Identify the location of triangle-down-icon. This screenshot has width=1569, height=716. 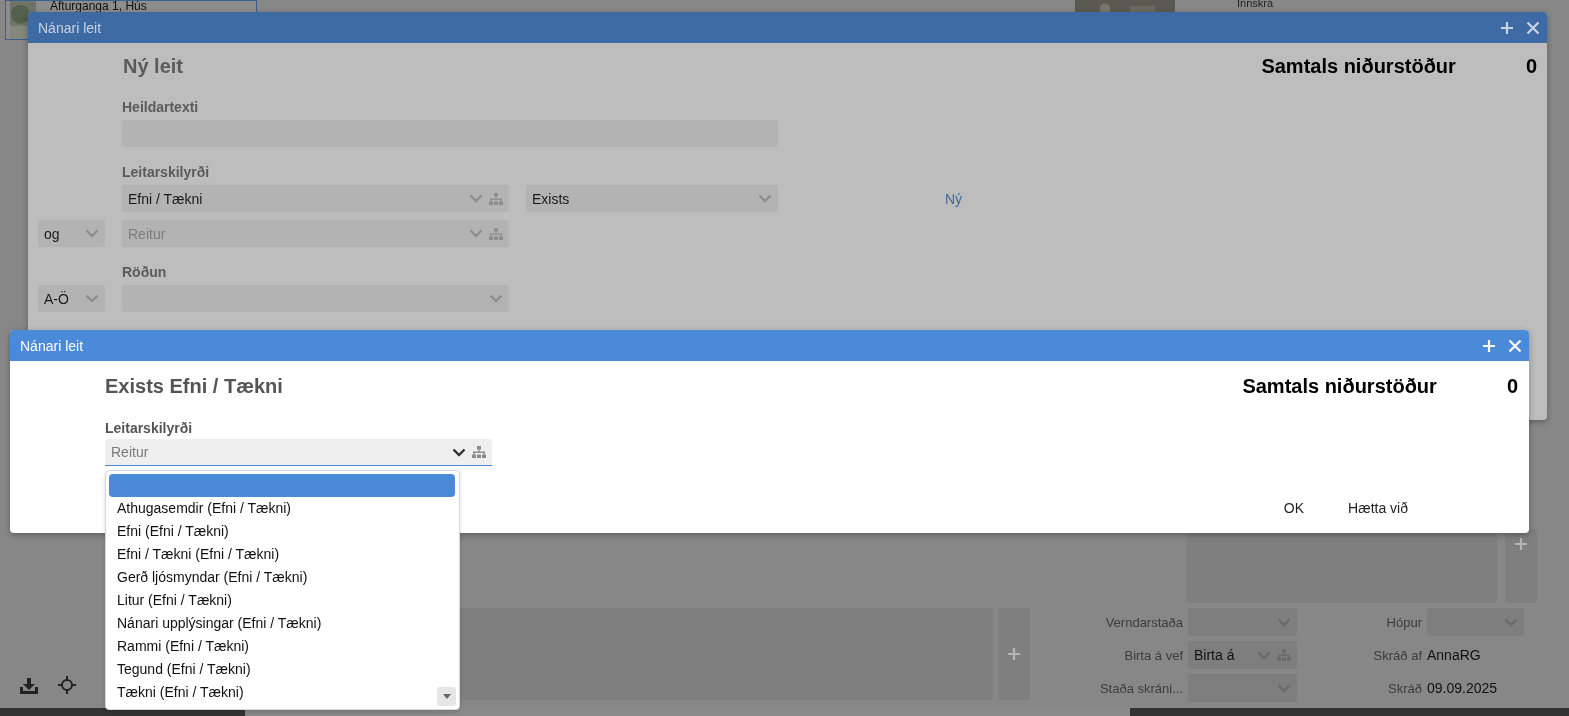
(446, 696).